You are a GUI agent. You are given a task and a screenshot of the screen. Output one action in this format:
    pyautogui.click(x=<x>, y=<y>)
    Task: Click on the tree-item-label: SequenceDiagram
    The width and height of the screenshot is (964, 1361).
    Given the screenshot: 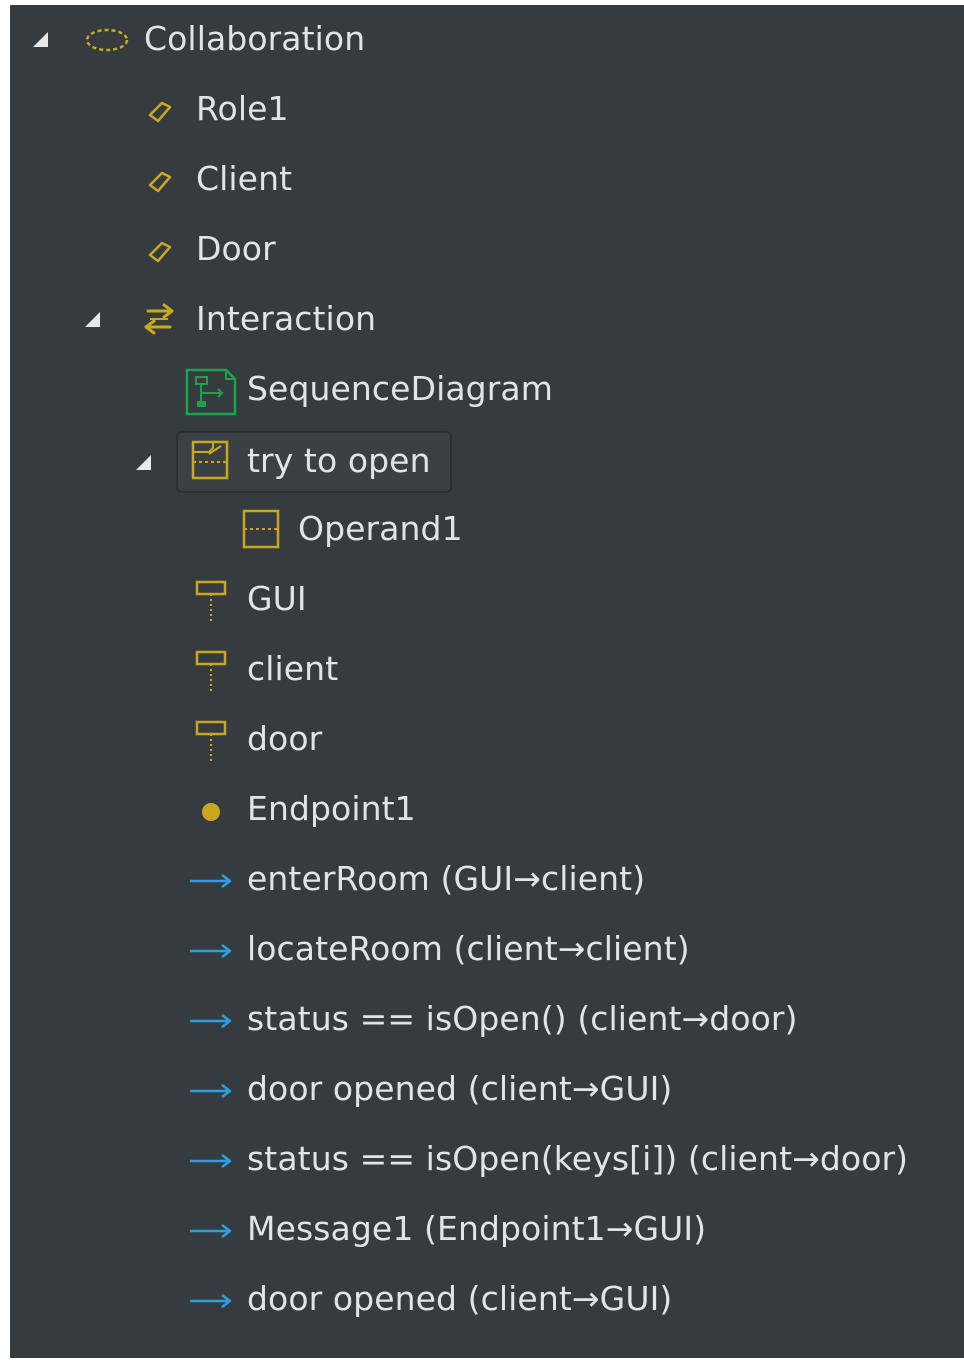 What is the action you would take?
    pyautogui.click(x=400, y=388)
    